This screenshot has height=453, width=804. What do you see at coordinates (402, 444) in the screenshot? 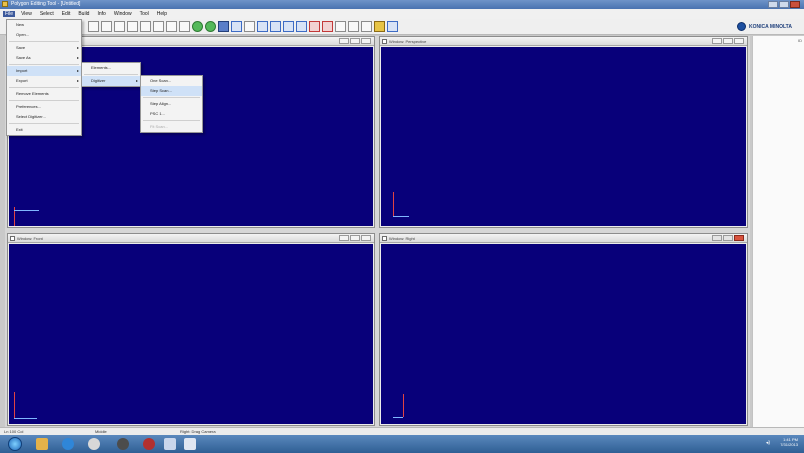
I see `taskbar: ◂) 1:41 PM 7/31/2013` at bounding box center [402, 444].